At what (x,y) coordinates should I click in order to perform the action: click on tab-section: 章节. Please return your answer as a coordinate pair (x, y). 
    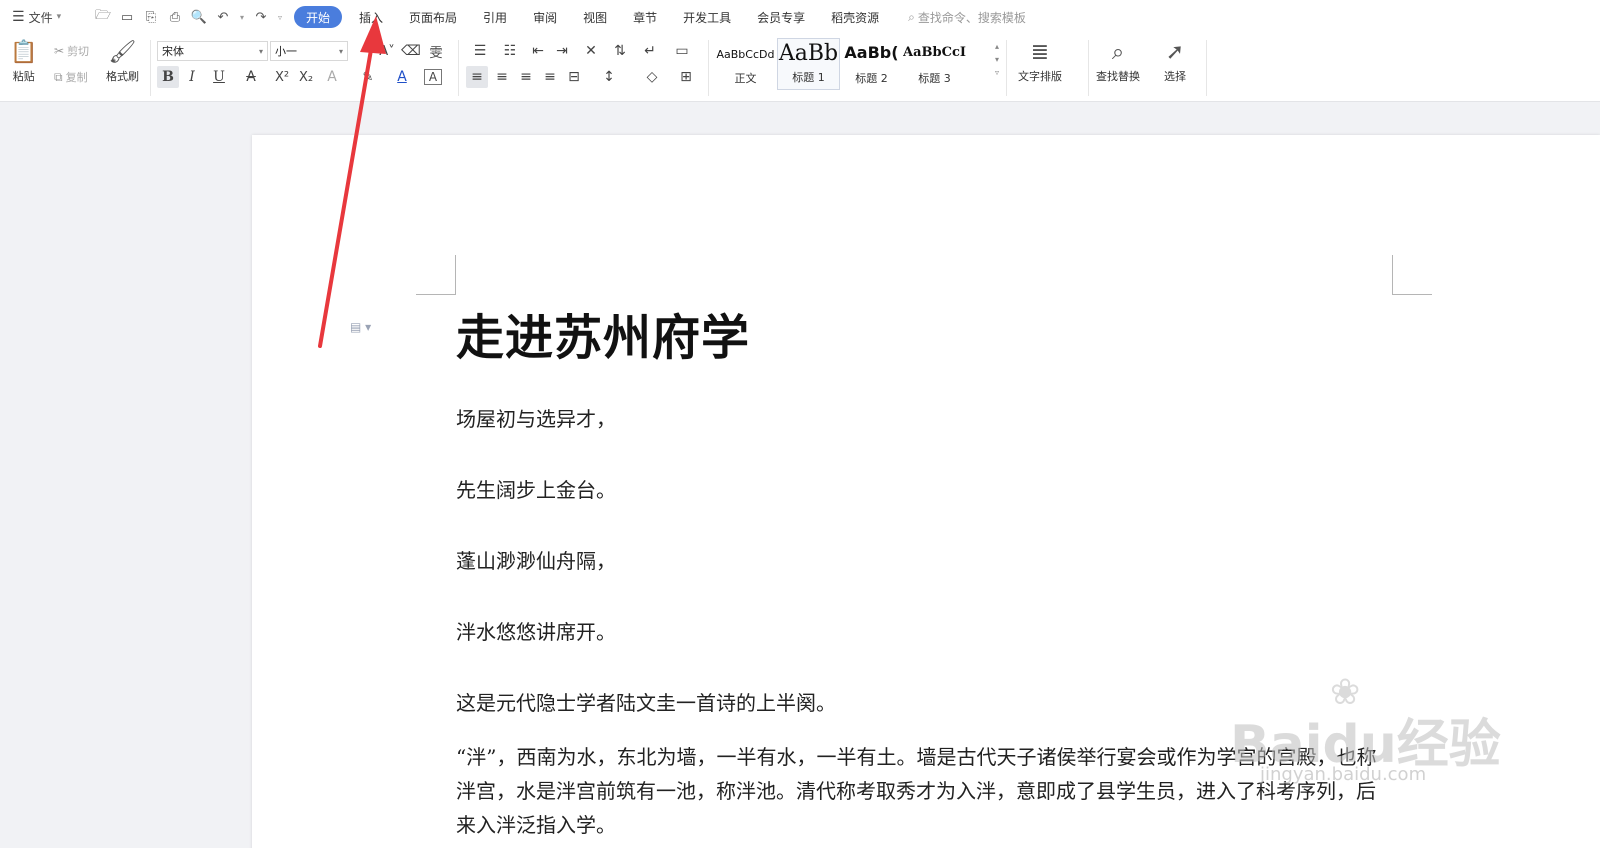
    Looking at the image, I should click on (645, 17).